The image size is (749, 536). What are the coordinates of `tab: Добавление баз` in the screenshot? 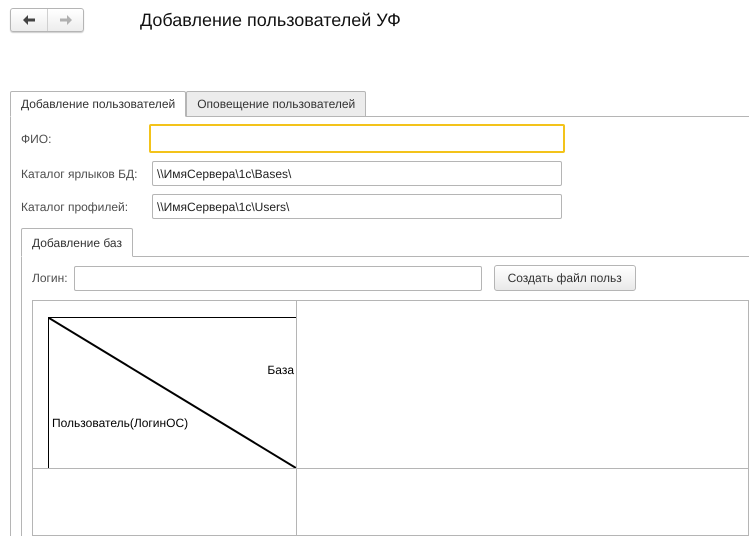 It's located at (77, 242).